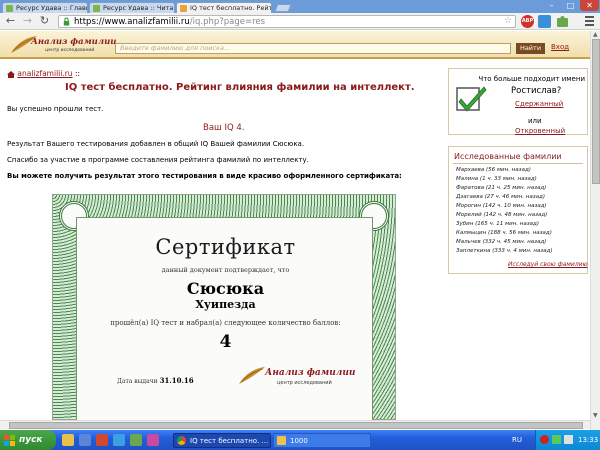  I want to click on start-label: пуск, so click(31, 440).